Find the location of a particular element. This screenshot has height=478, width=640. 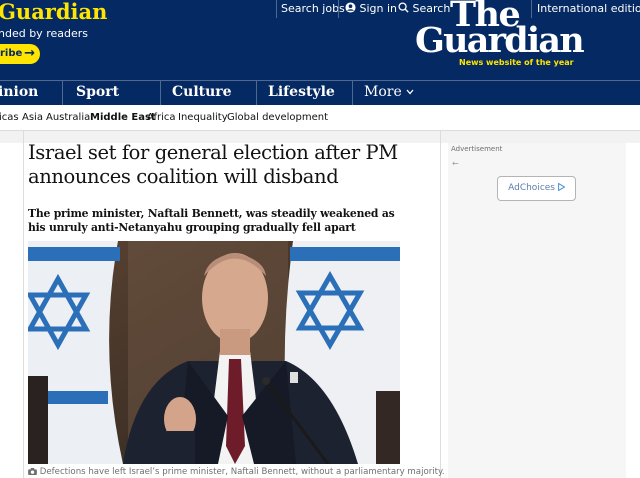

subscribe-button: ribe → is located at coordinates (20, 54).